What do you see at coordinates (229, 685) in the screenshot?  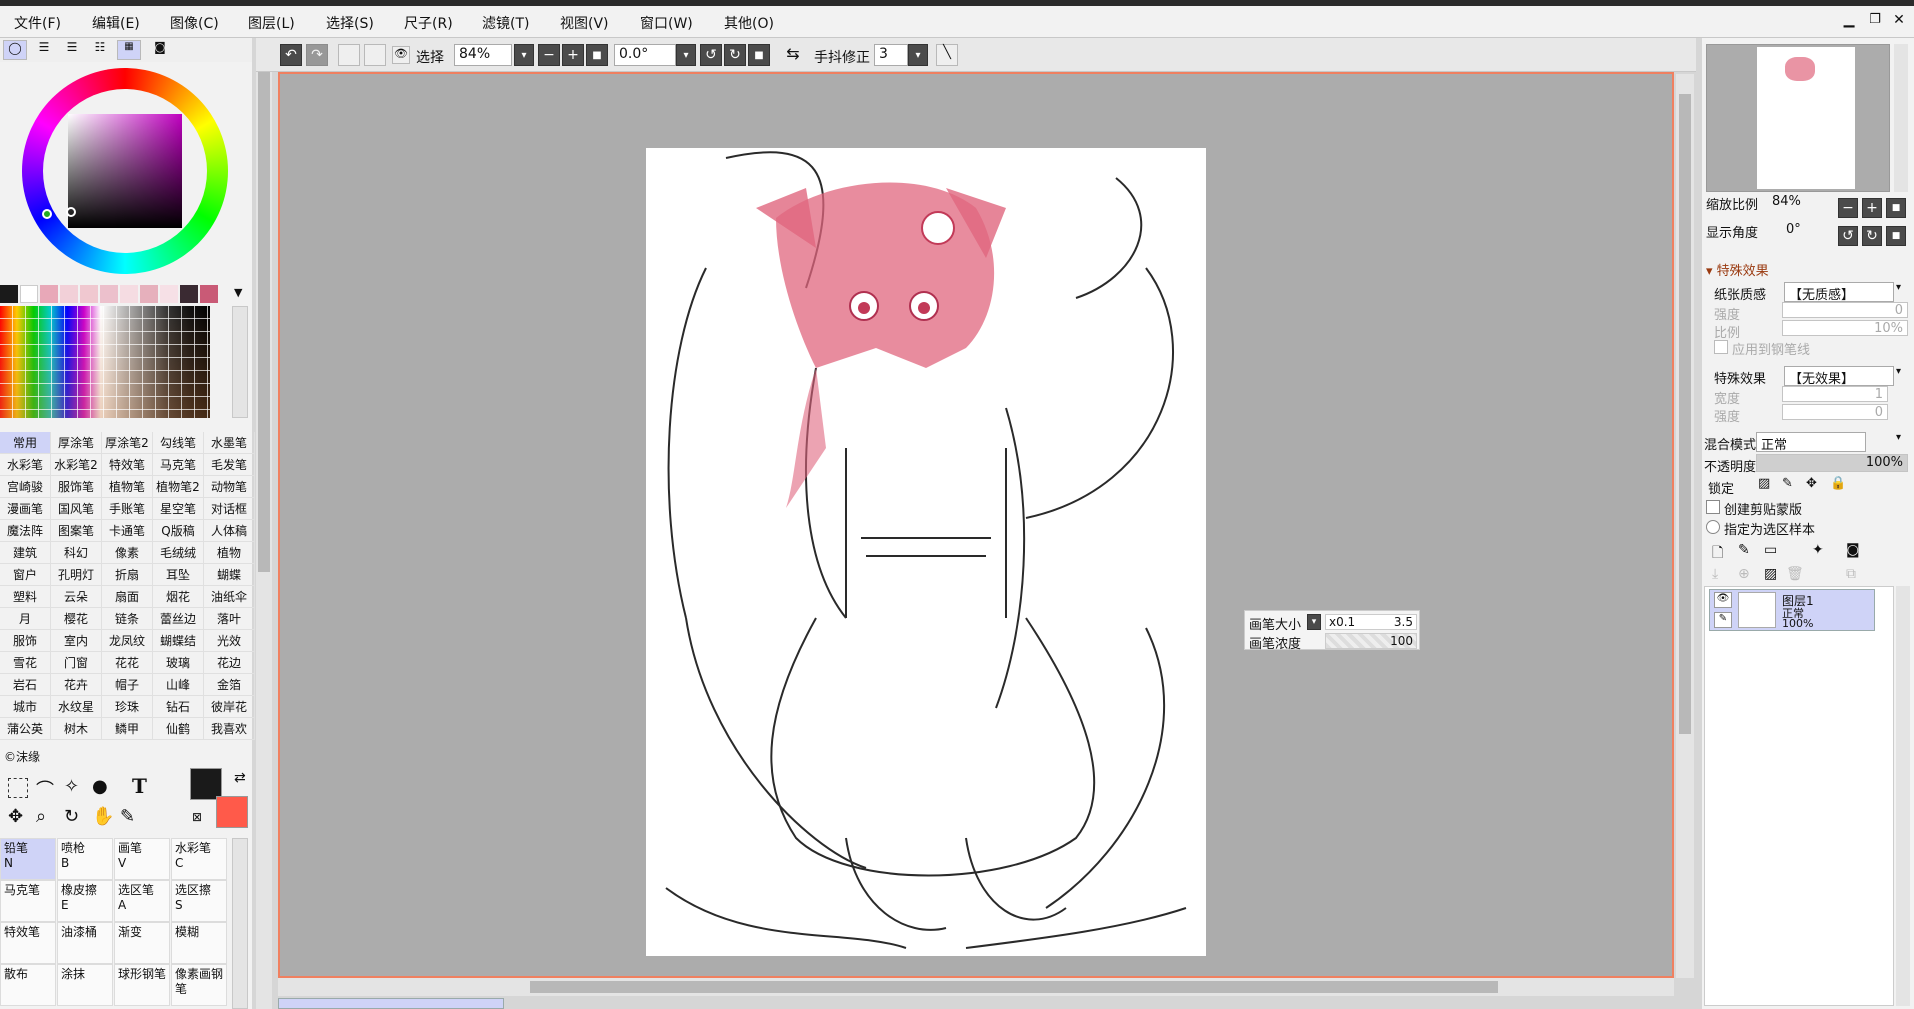 I see `brush-tab: 金箔` at bounding box center [229, 685].